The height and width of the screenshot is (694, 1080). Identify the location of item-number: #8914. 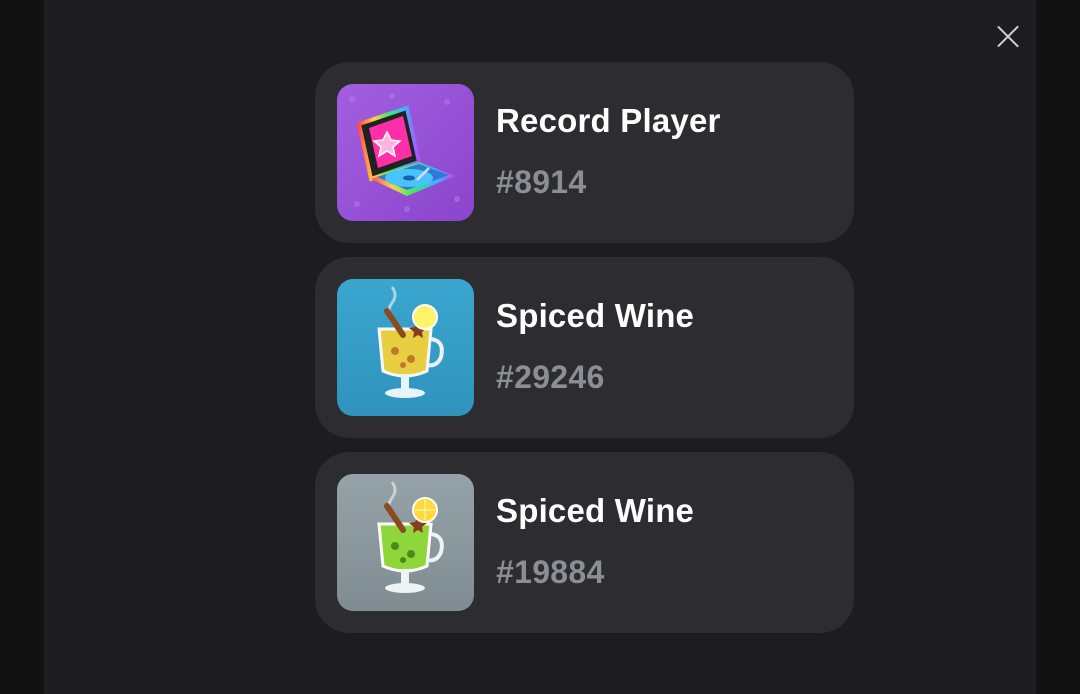
(541, 182).